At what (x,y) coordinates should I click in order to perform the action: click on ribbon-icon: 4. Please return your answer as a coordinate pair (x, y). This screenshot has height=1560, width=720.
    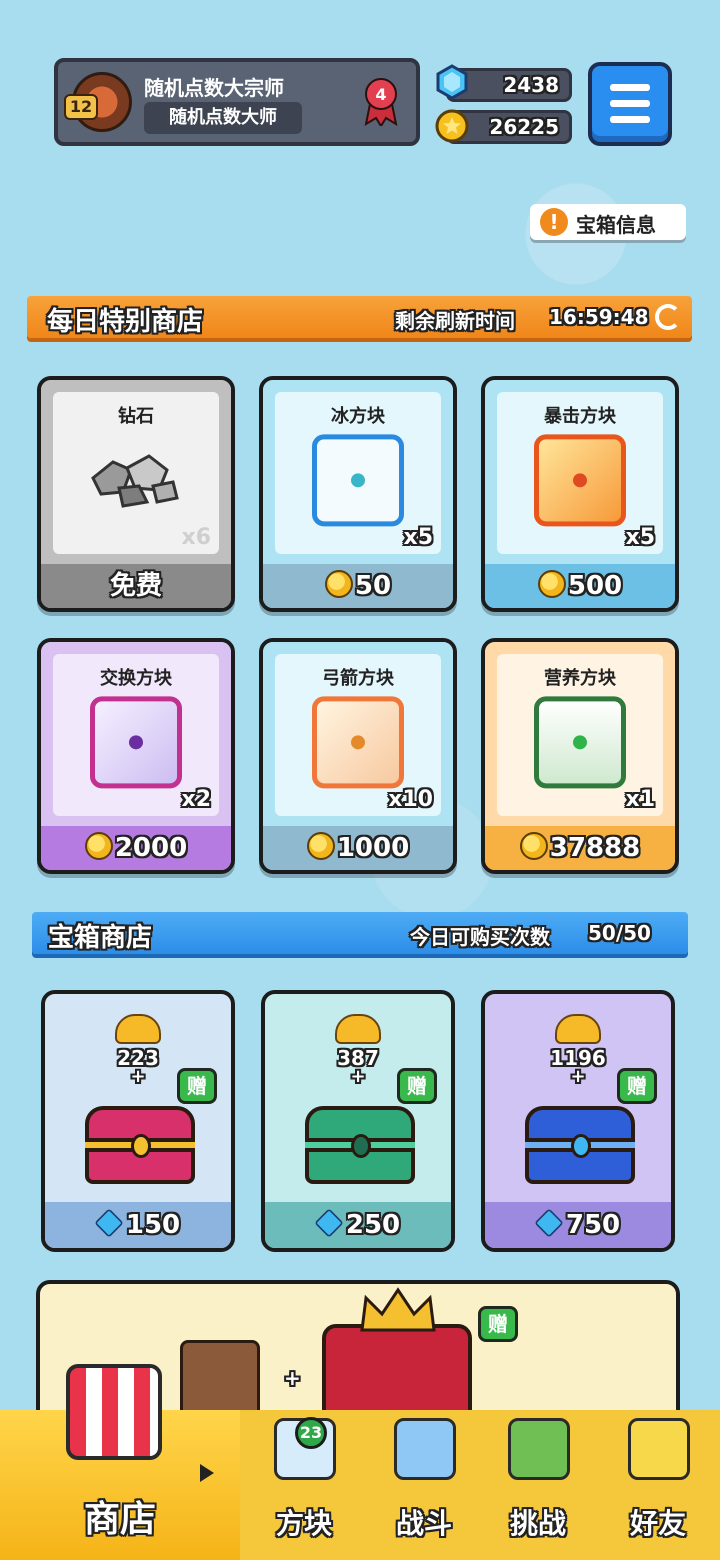
    Looking at the image, I should click on (381, 103).